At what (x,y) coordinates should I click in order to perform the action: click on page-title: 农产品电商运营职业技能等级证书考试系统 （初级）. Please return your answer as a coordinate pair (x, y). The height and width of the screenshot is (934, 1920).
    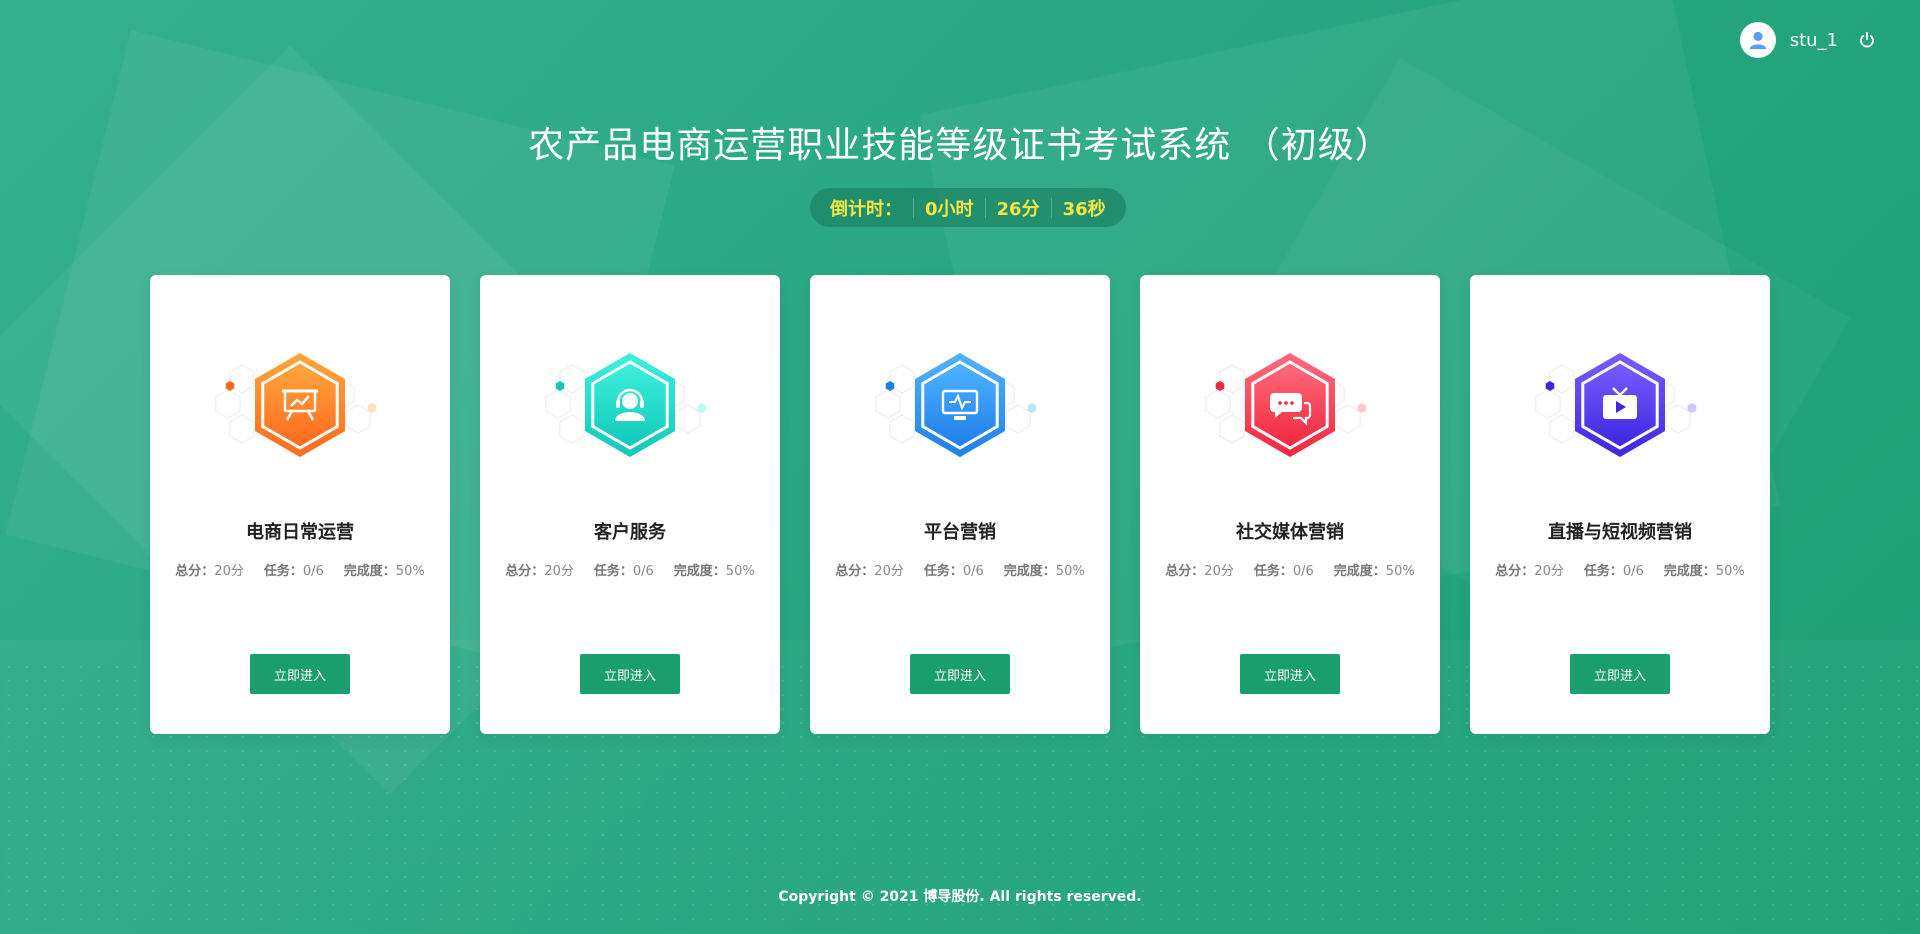
    Looking at the image, I should click on (960, 145).